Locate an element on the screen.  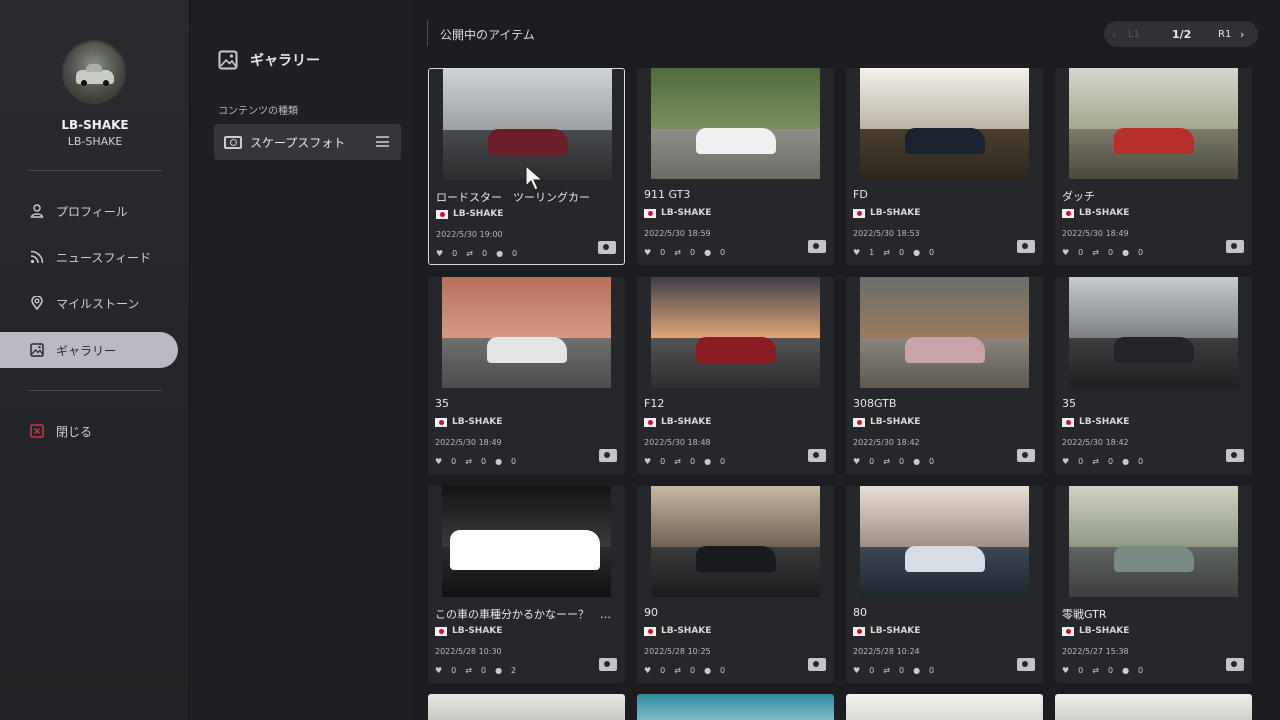
nav-item-milestones: マイルストーン is located at coordinates (89, 303).